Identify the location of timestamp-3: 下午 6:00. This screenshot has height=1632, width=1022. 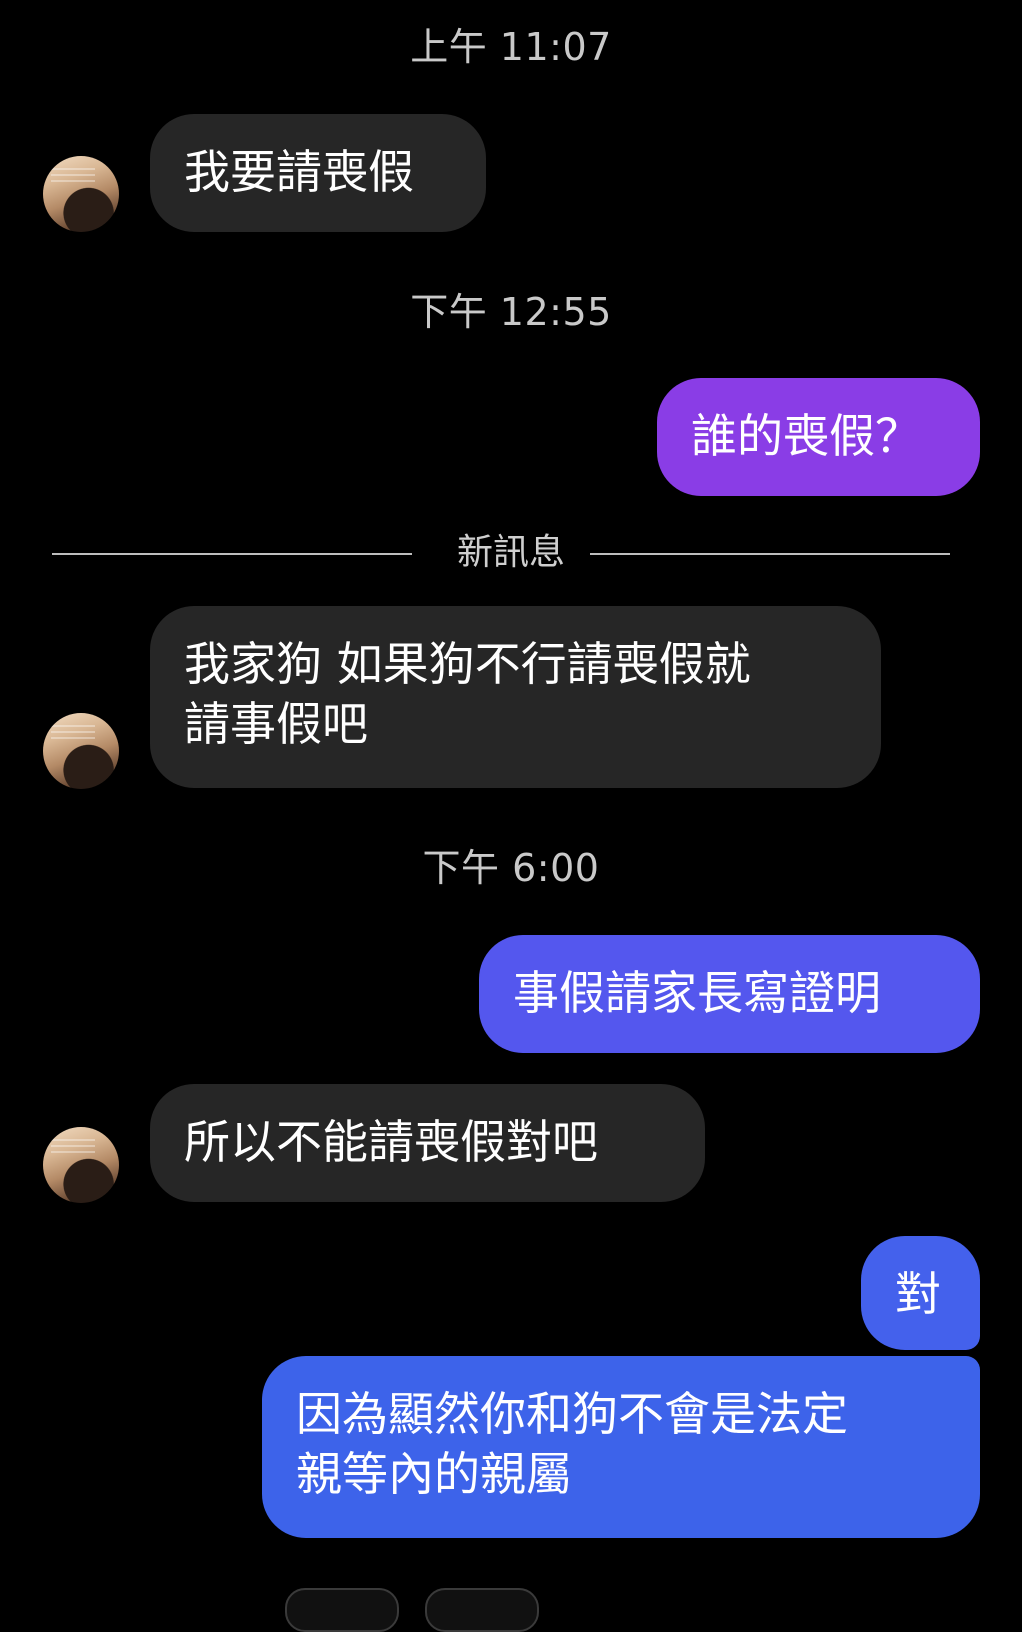
(511, 868).